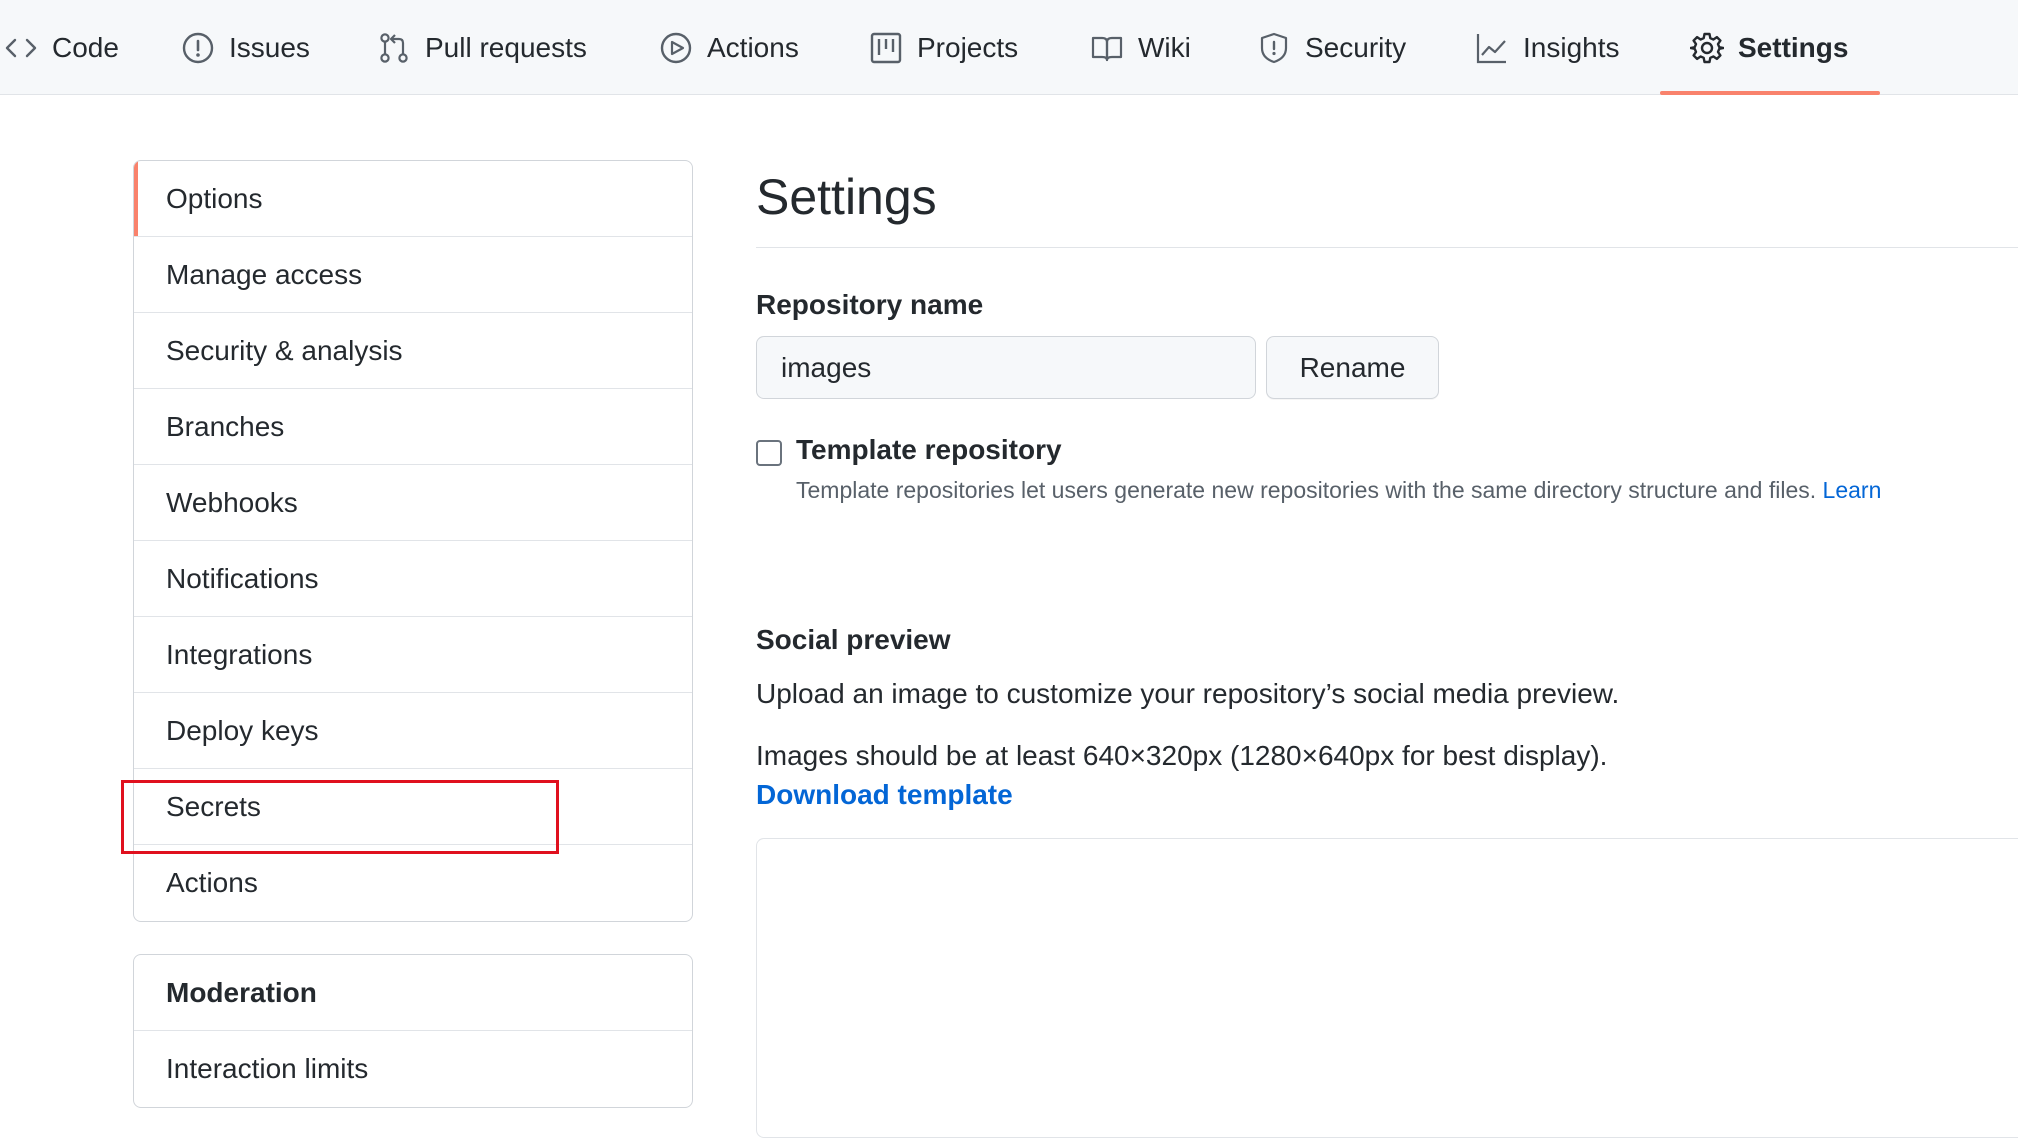  Describe the element at coordinates (413, 1069) in the screenshot. I see `menu-item-interaction-limits: Interaction limits` at that location.